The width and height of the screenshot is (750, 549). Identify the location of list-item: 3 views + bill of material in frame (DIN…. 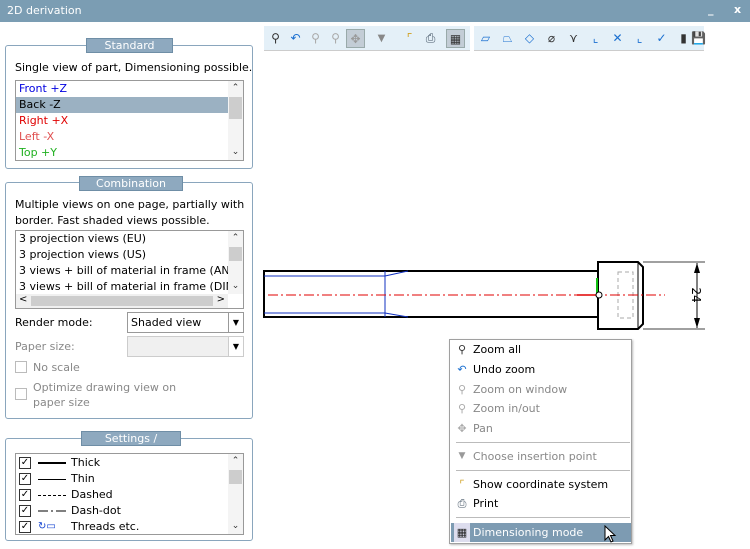
(129, 287).